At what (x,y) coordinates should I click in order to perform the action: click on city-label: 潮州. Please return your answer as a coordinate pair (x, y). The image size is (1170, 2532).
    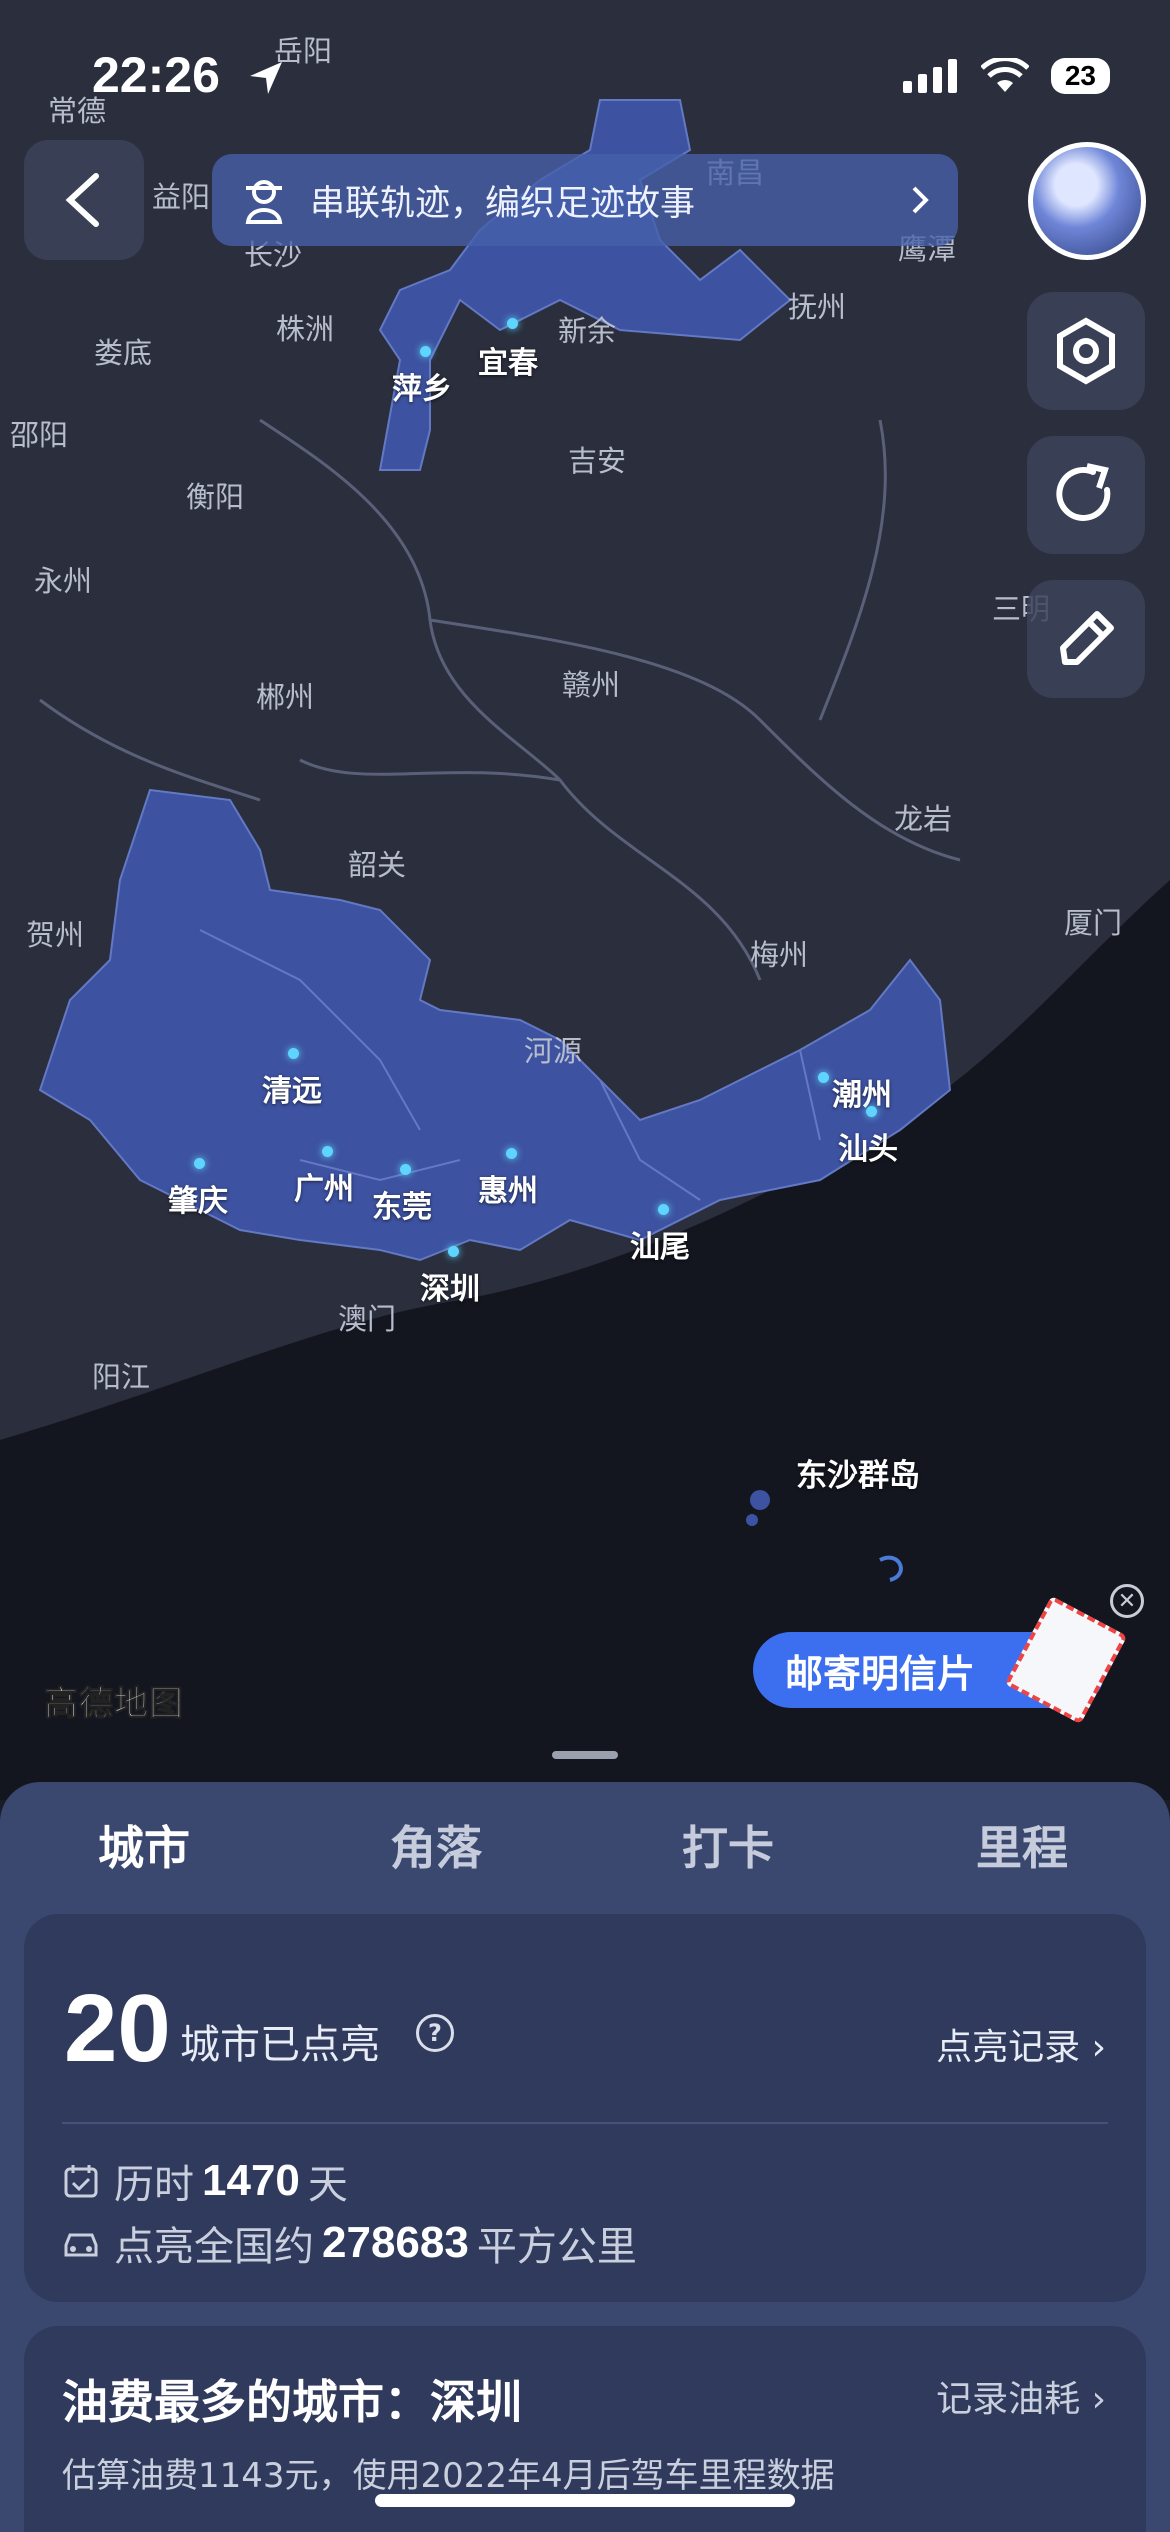
    Looking at the image, I should click on (862, 1092).